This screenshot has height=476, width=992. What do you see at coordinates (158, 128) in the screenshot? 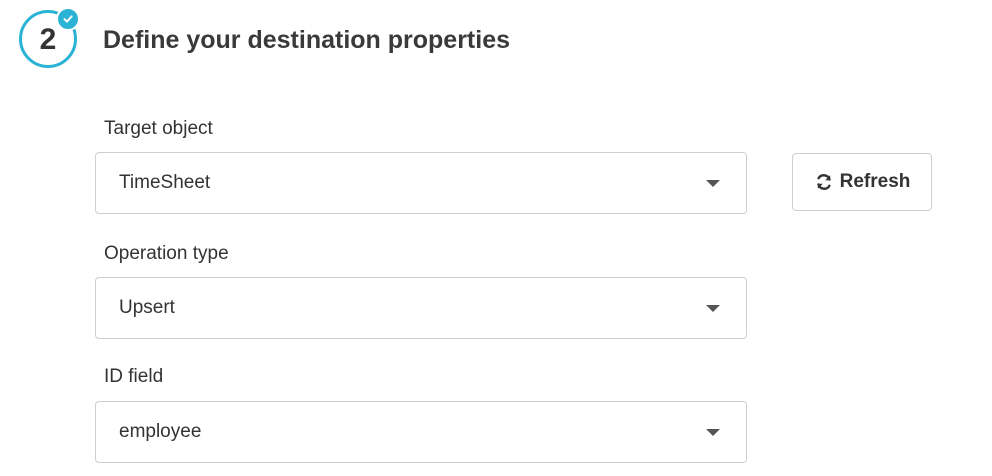
I see `target-object-label: Target object` at bounding box center [158, 128].